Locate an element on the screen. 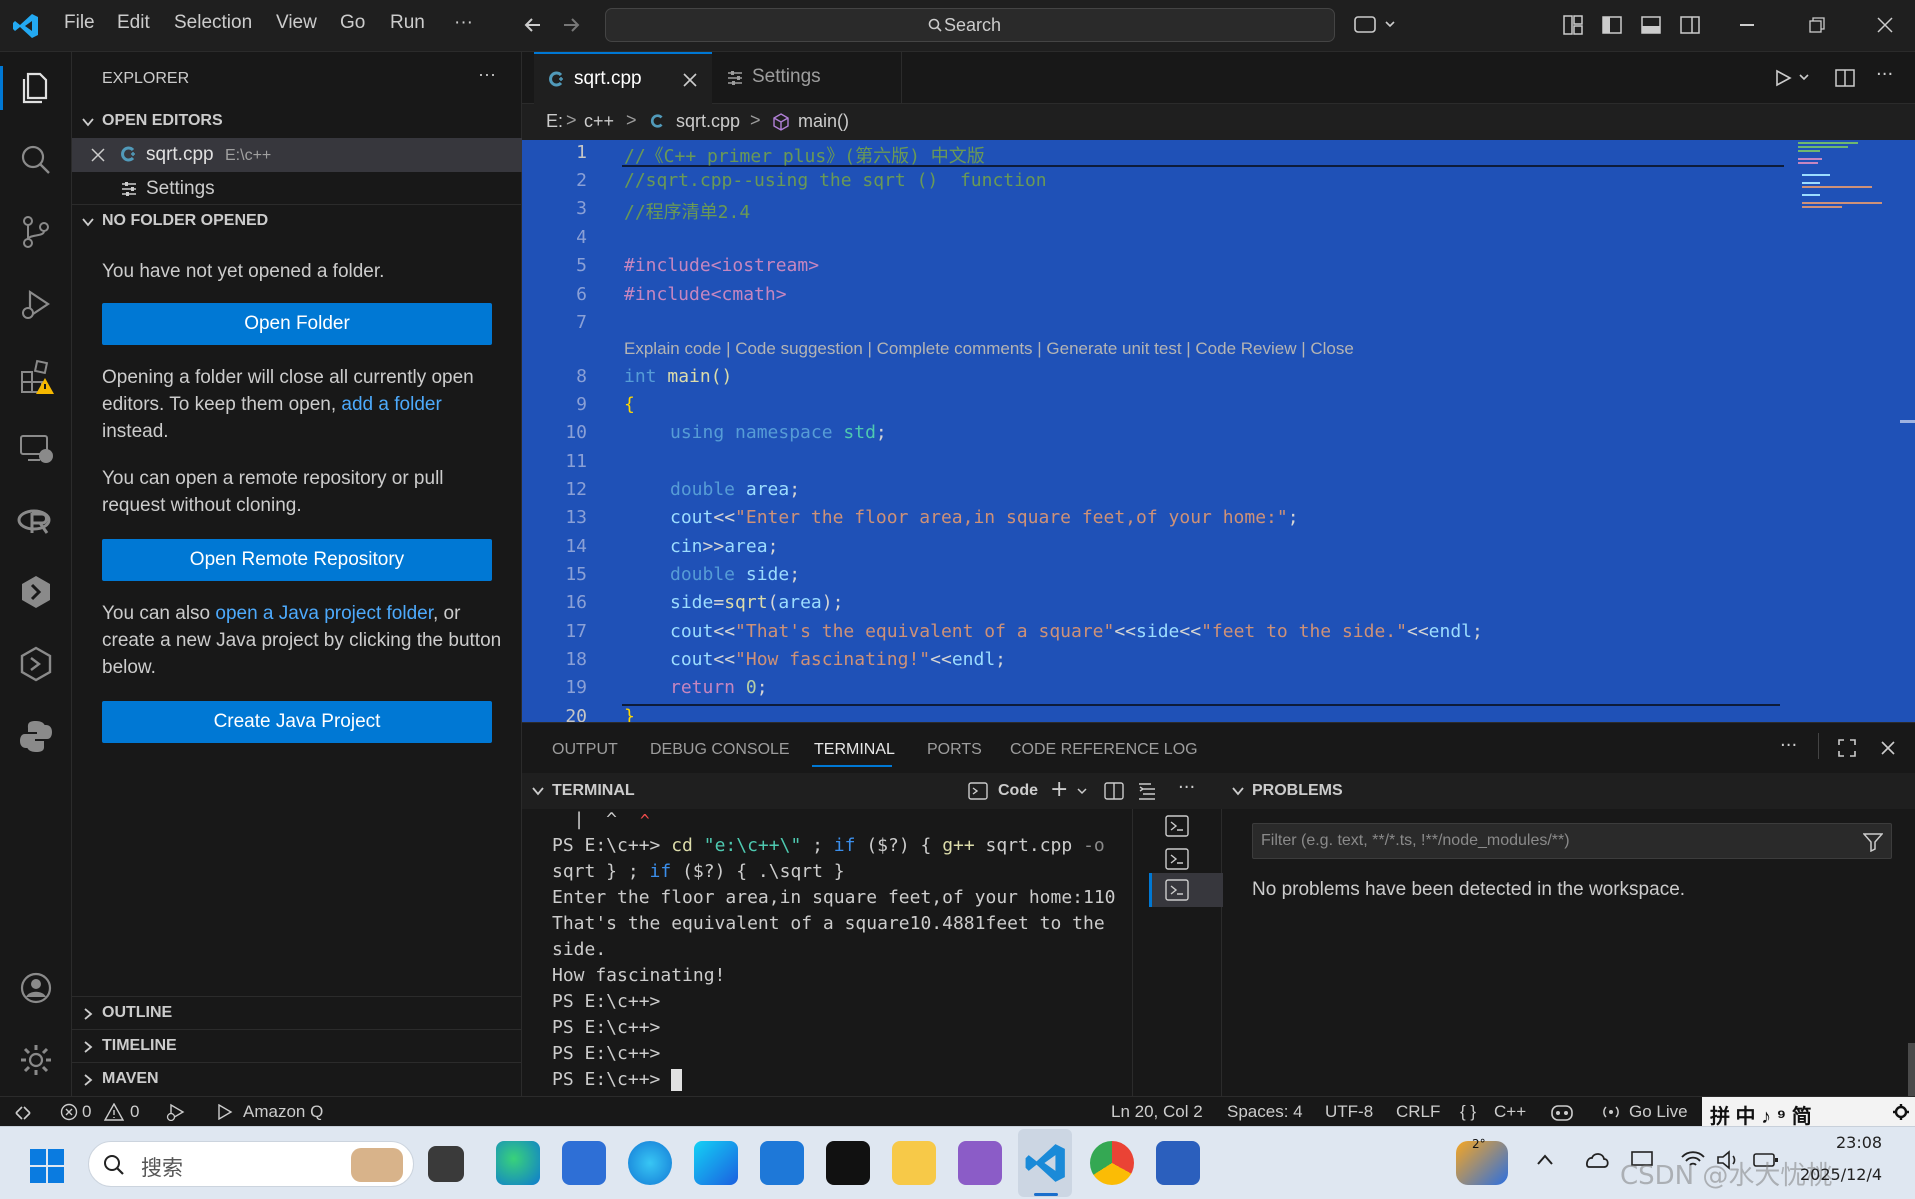 The width and height of the screenshot is (1915, 1199). go-live-button: Go Live is located at coordinates (1658, 1112).